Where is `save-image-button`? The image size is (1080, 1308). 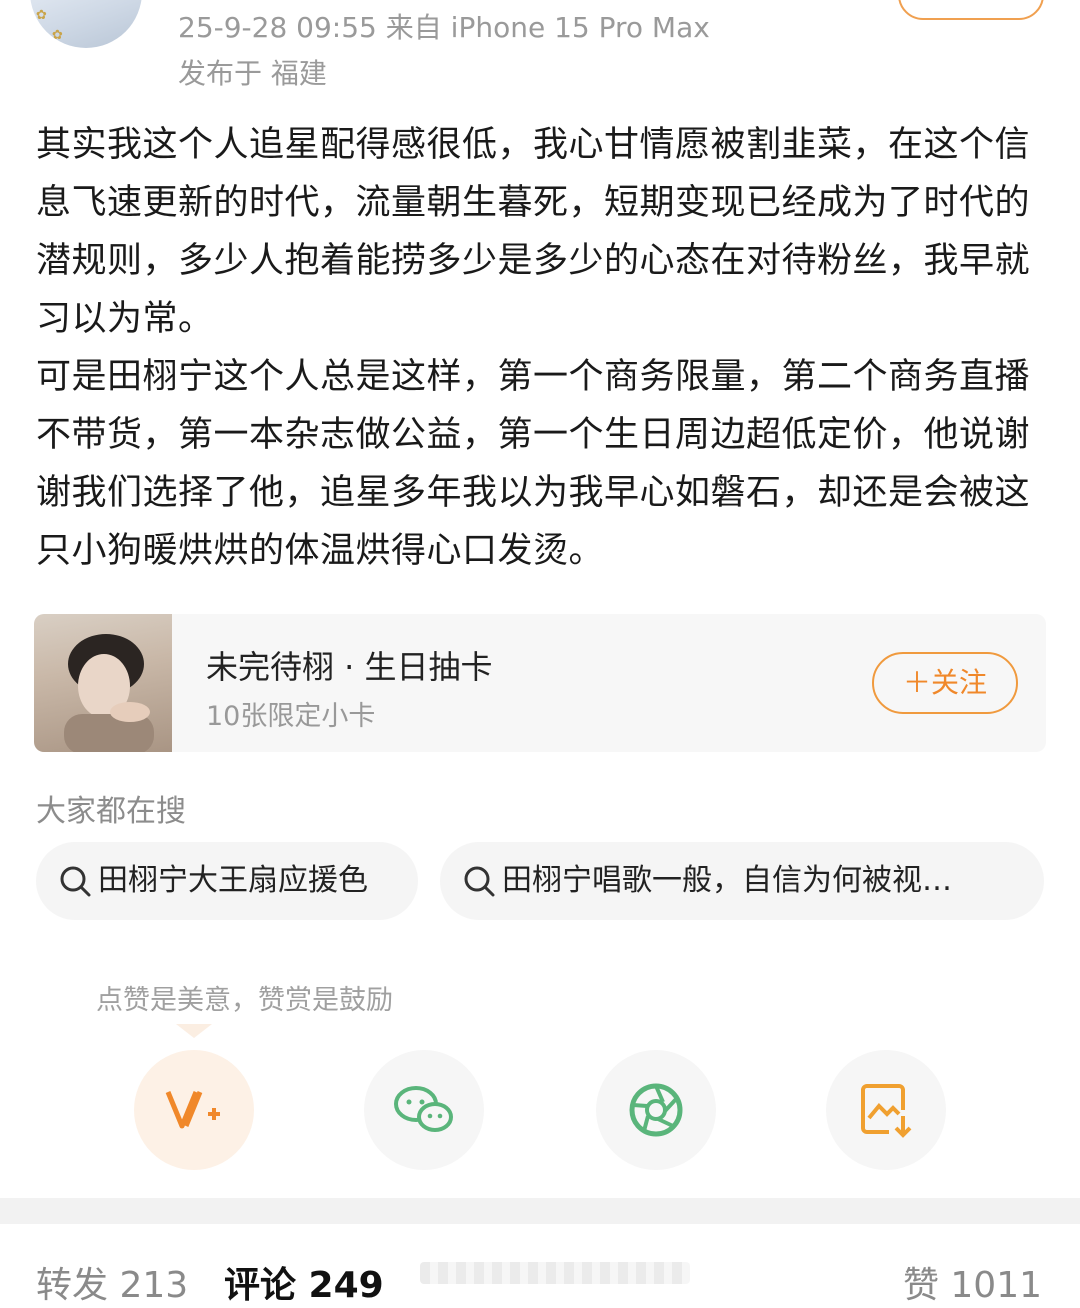 save-image-button is located at coordinates (886, 1110).